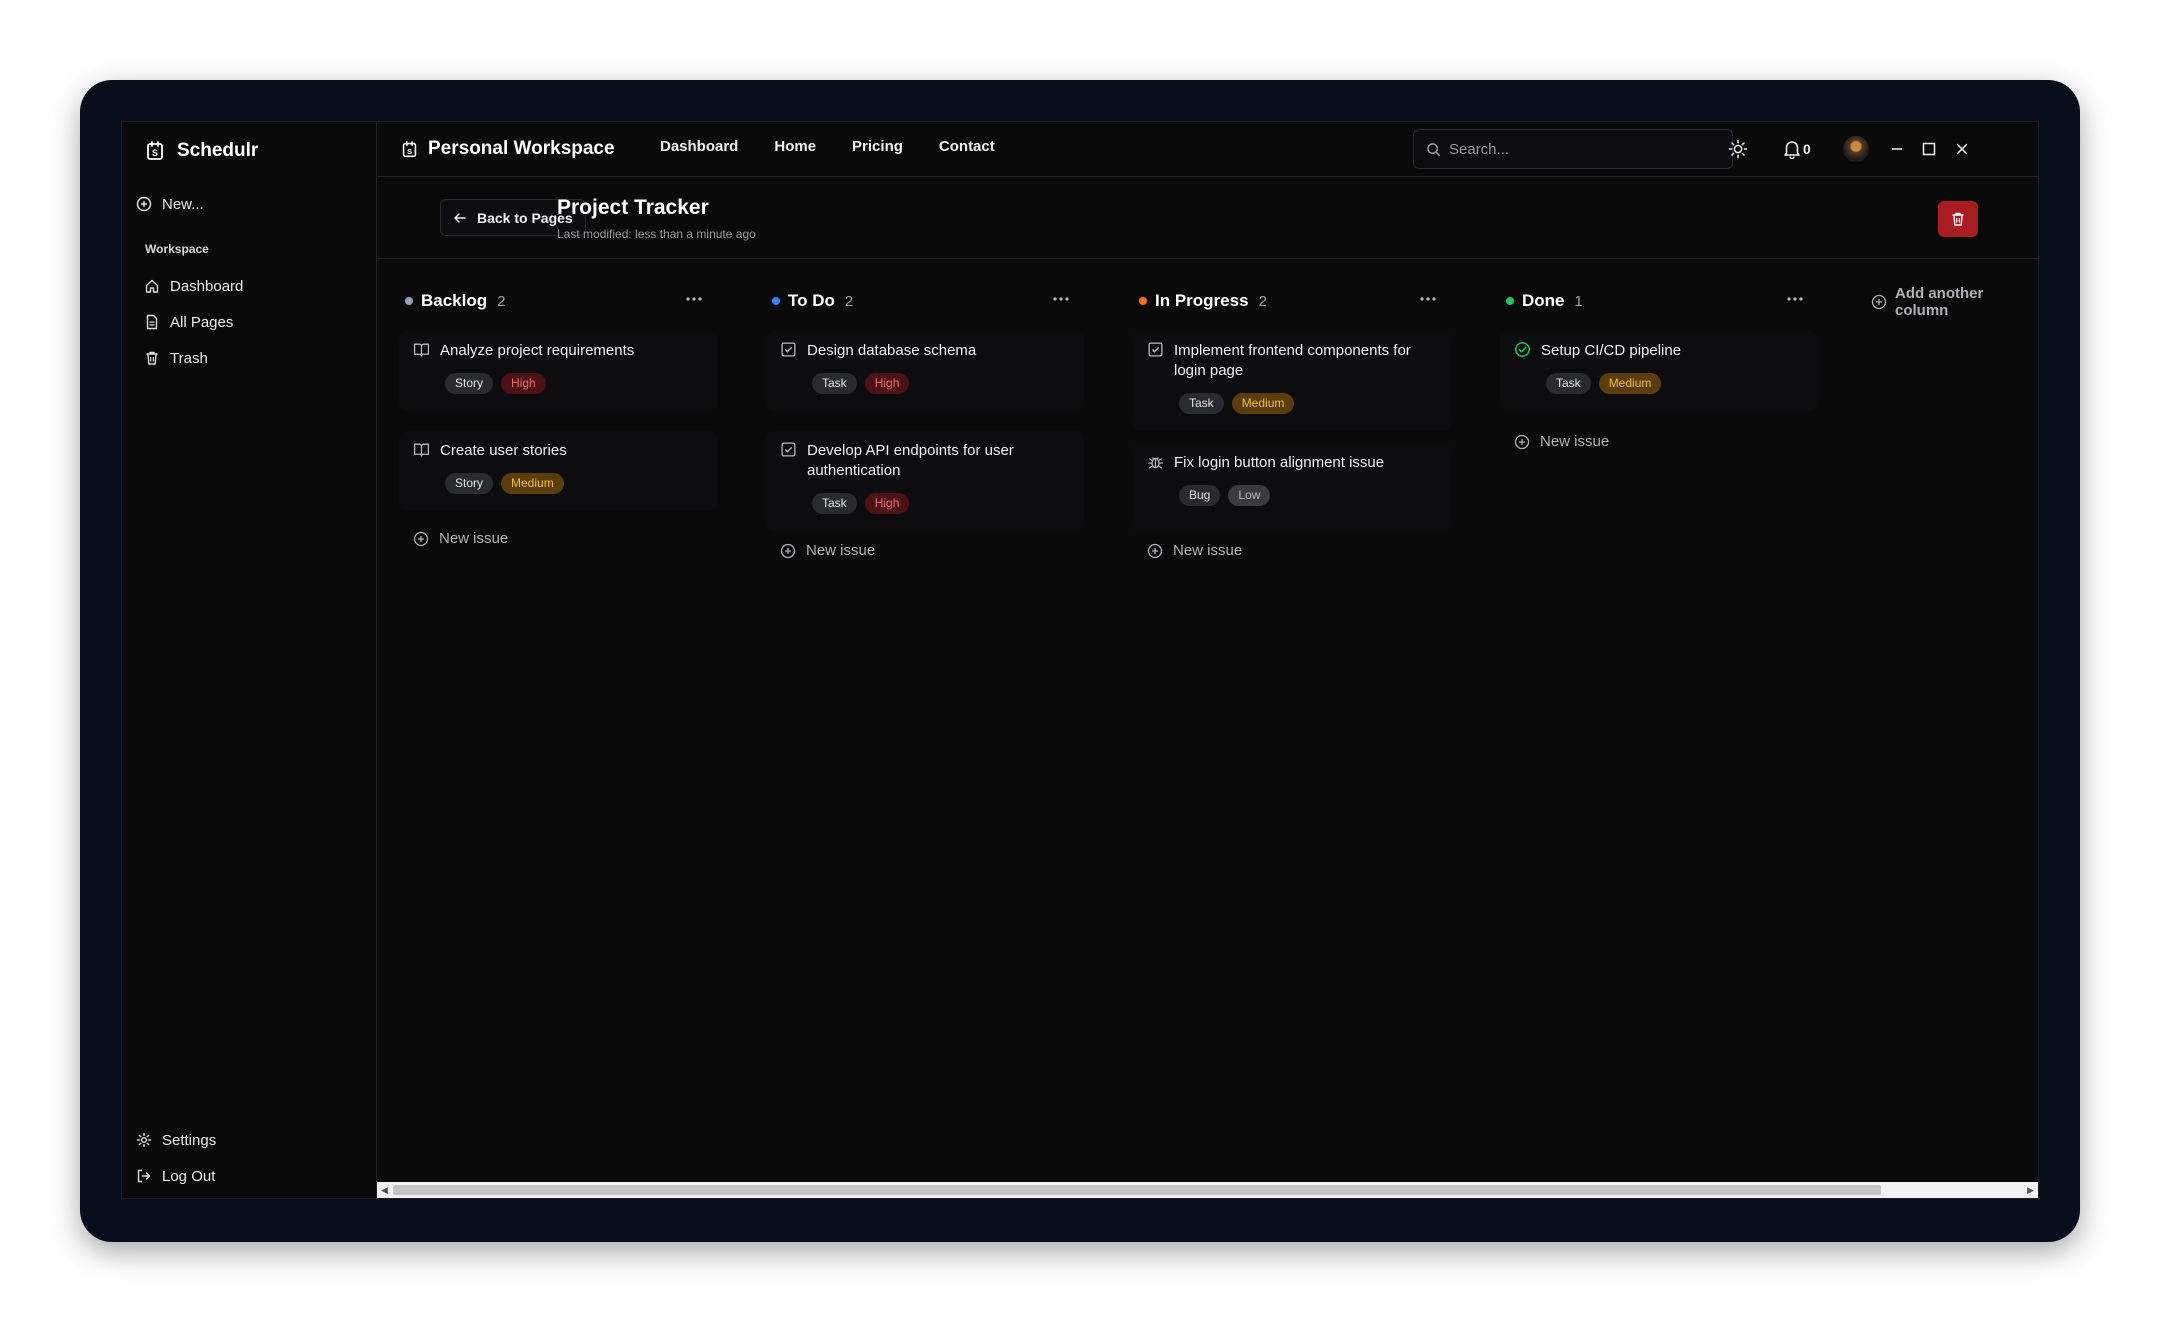  I want to click on add-column-label: Add another column, so click(1939, 302).